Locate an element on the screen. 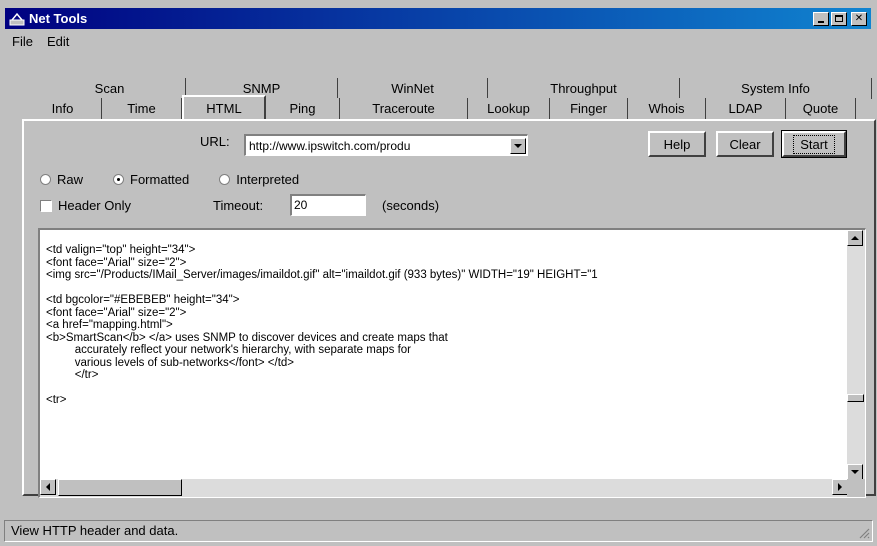 This screenshot has width=877, height=546. radio-formatted: Formatted is located at coordinates (151, 179).